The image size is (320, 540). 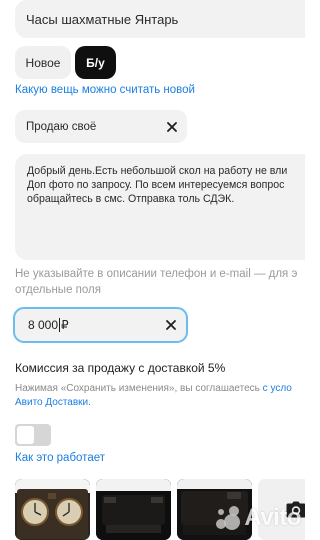 I want to click on condition-new-button: Новое, so click(x=43, y=62).